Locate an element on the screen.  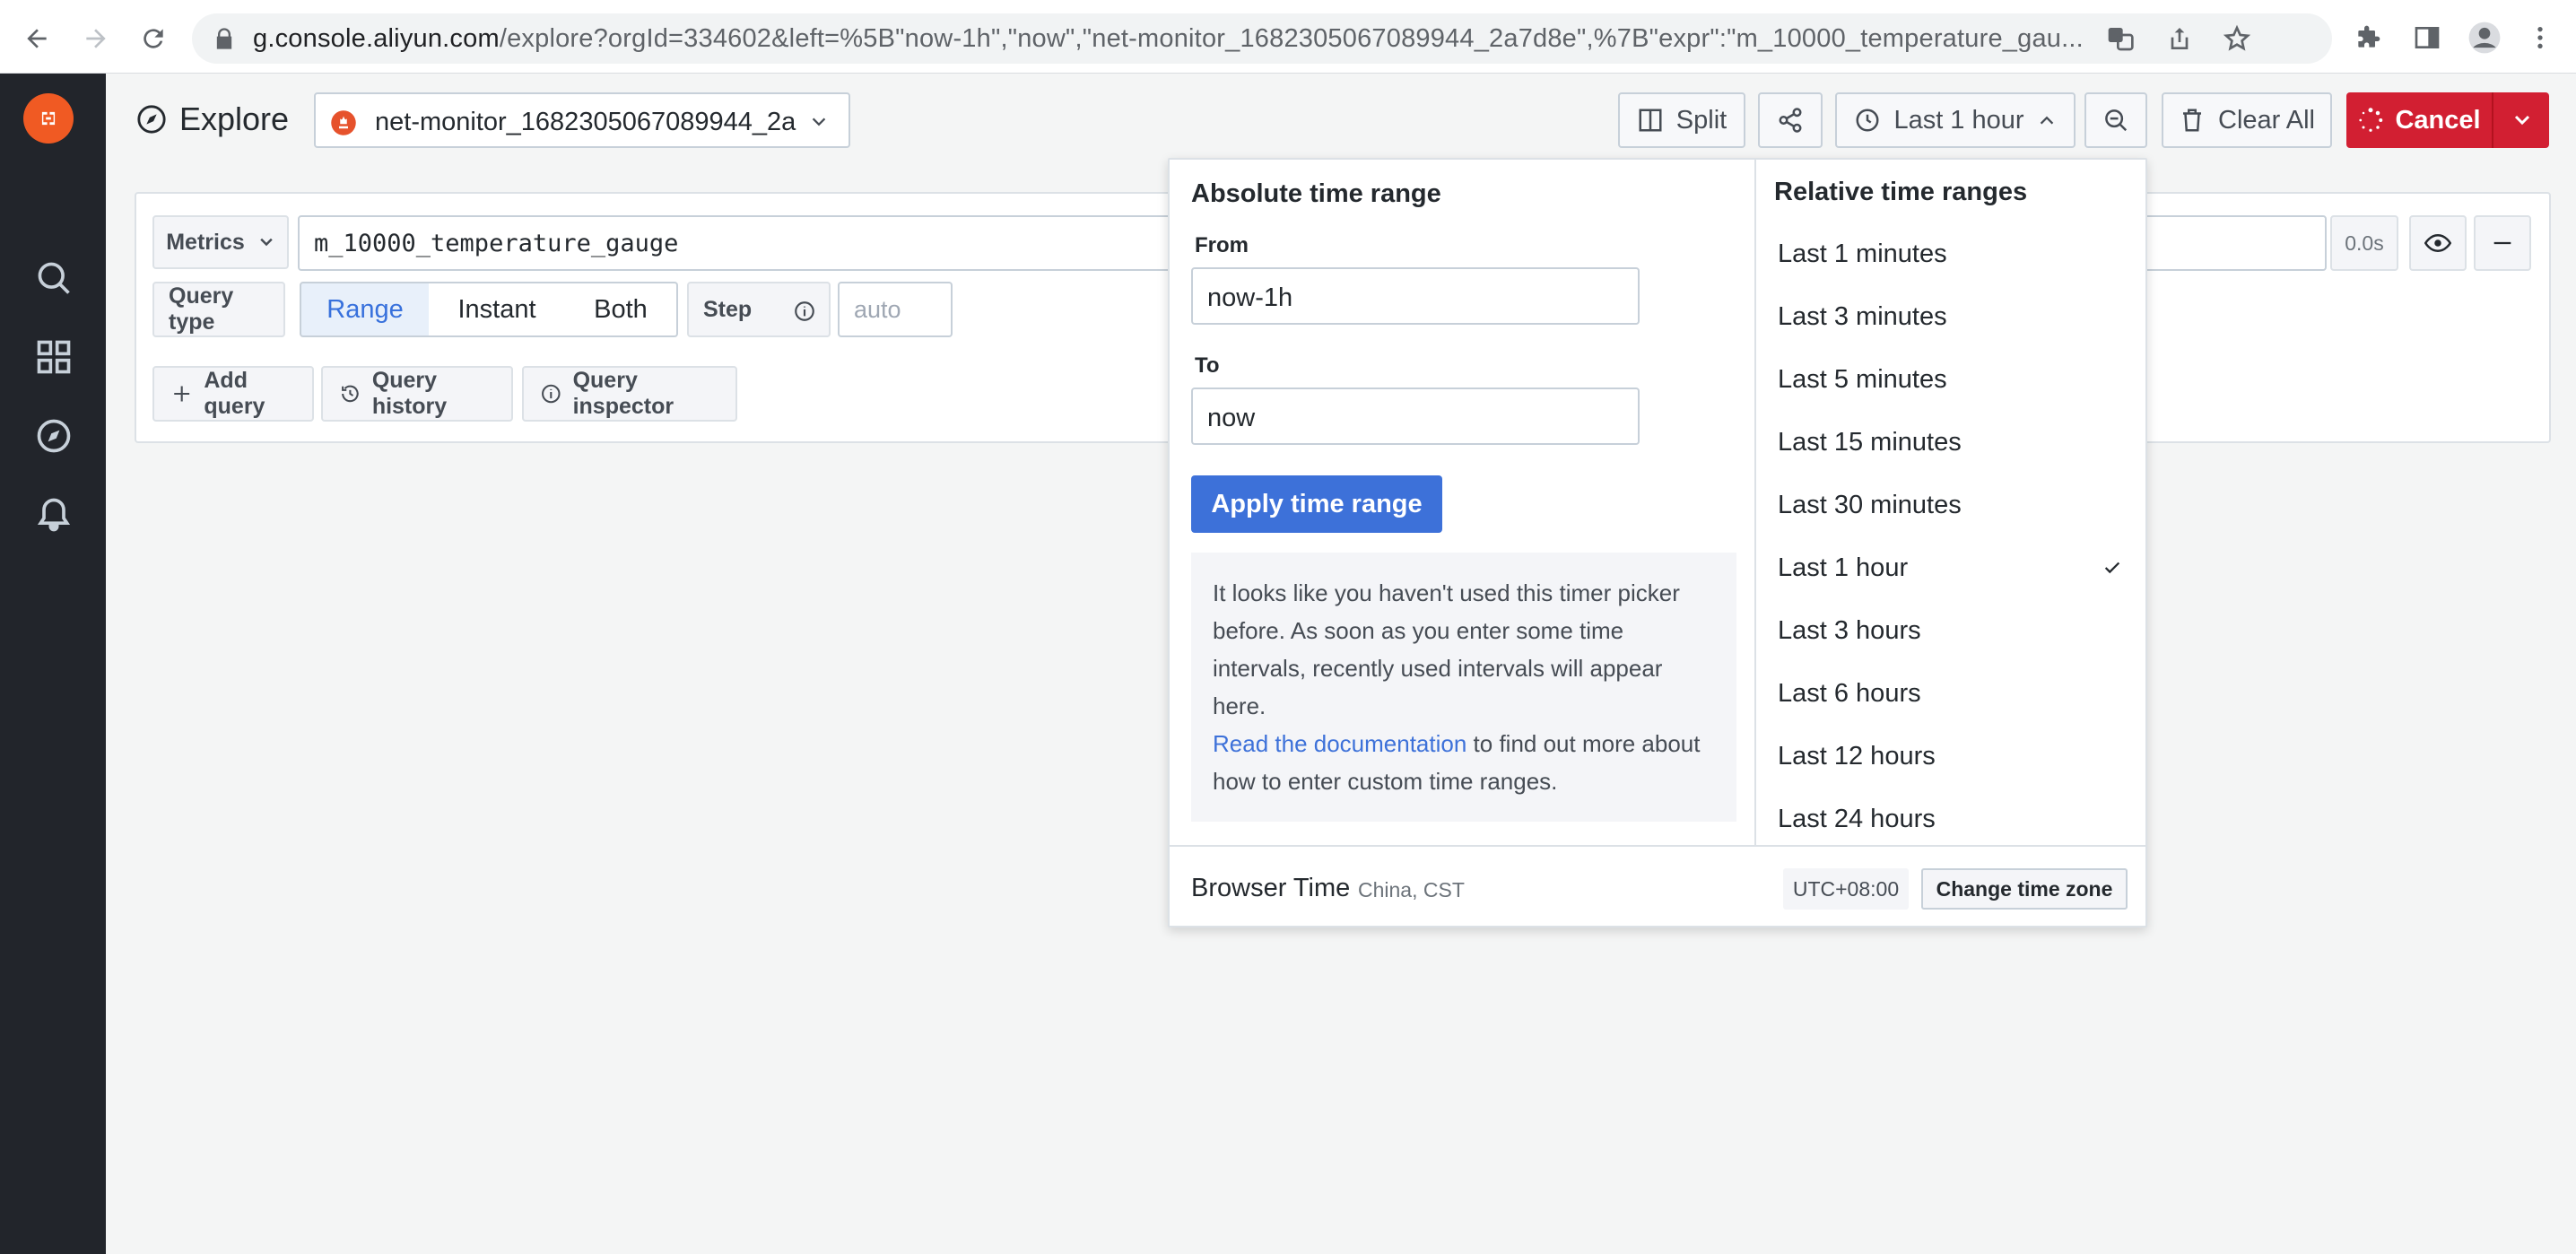
info-icon is located at coordinates (804, 311).